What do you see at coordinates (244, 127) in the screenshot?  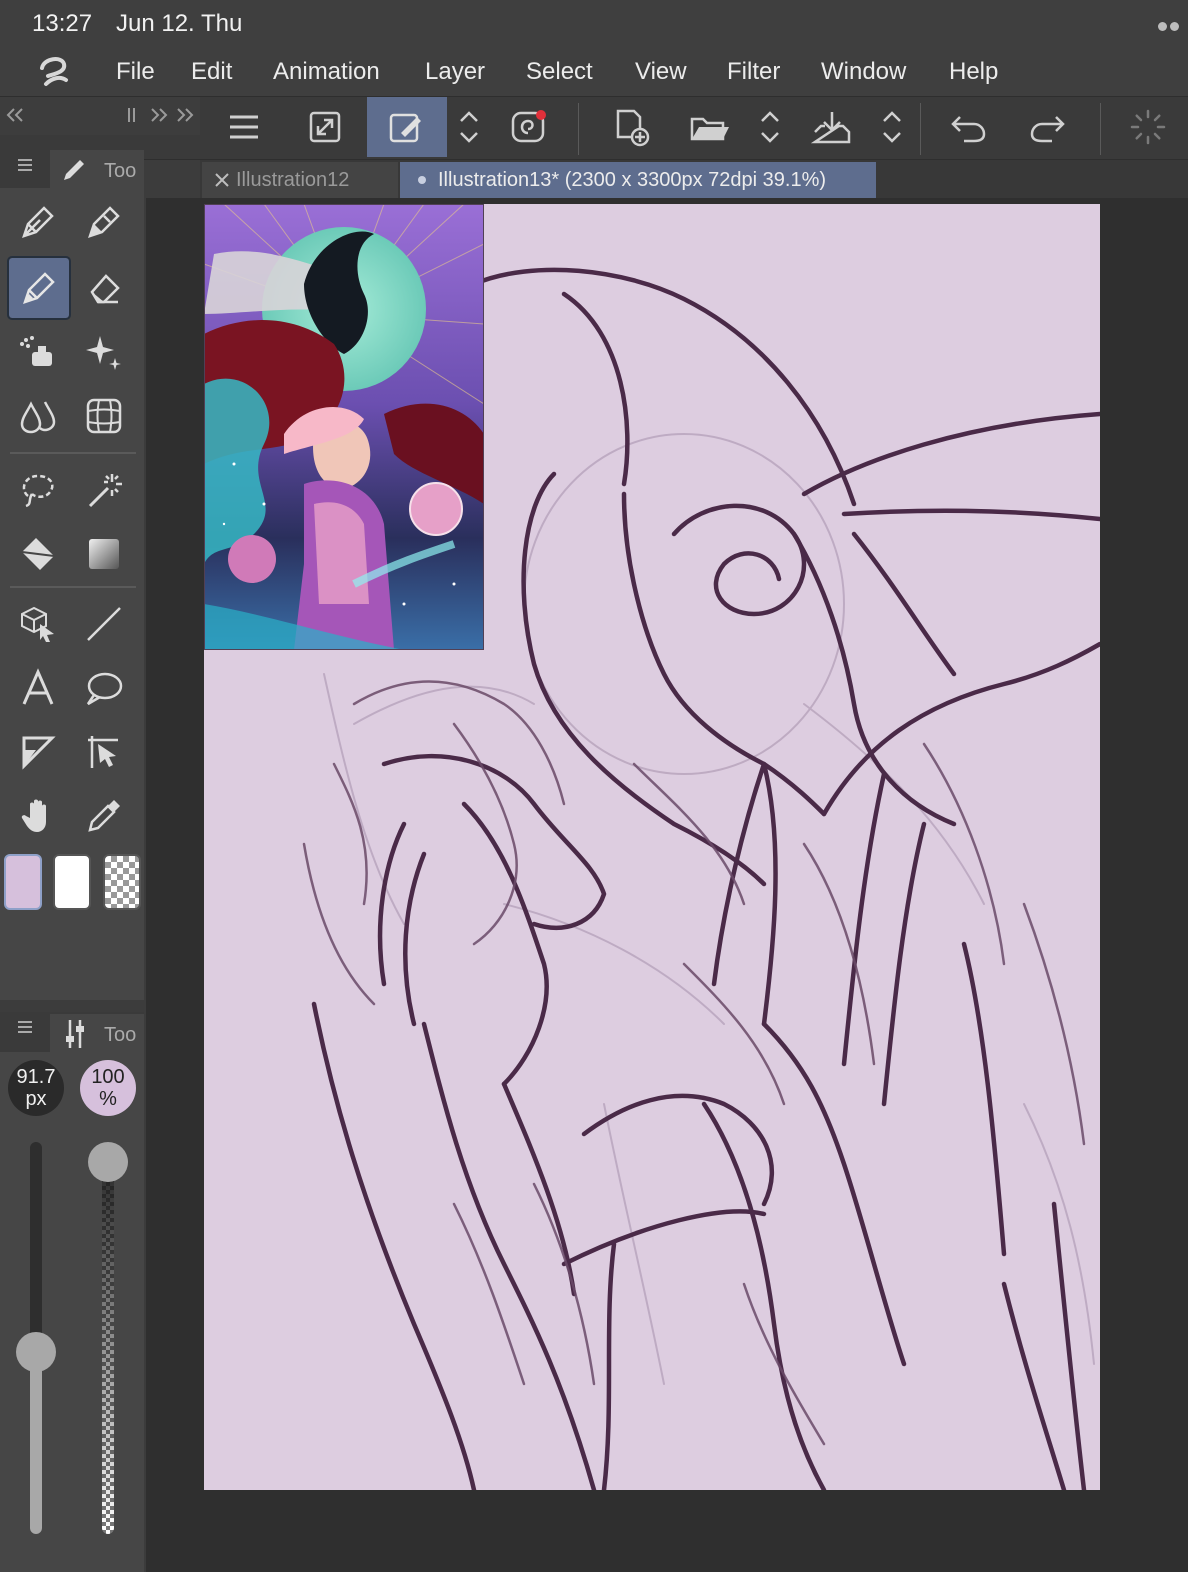 I see `hamburger-menu-button` at bounding box center [244, 127].